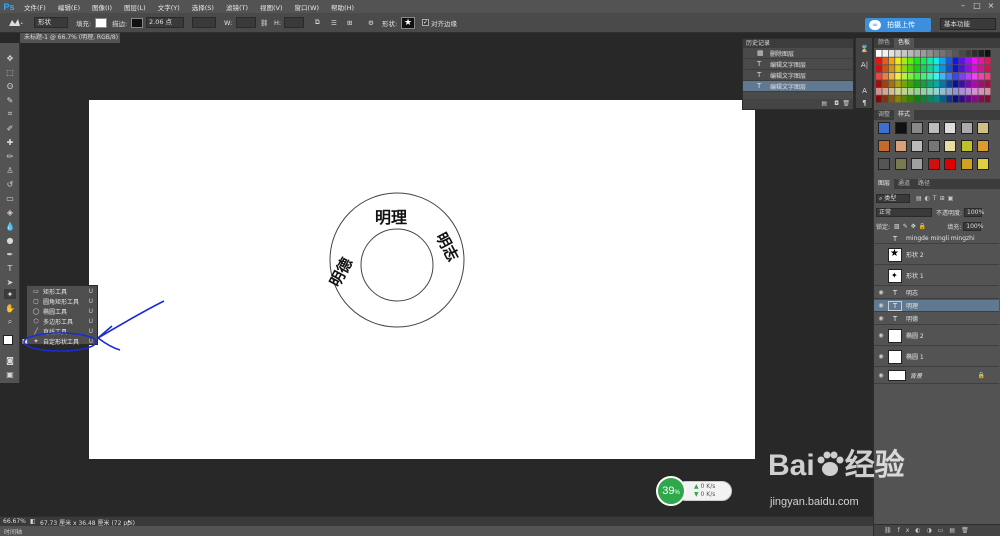 The width and height of the screenshot is (1000, 536). What do you see at coordinates (696, 486) in the screenshot?
I see `up-arrow-icon: ▲` at bounding box center [696, 486].